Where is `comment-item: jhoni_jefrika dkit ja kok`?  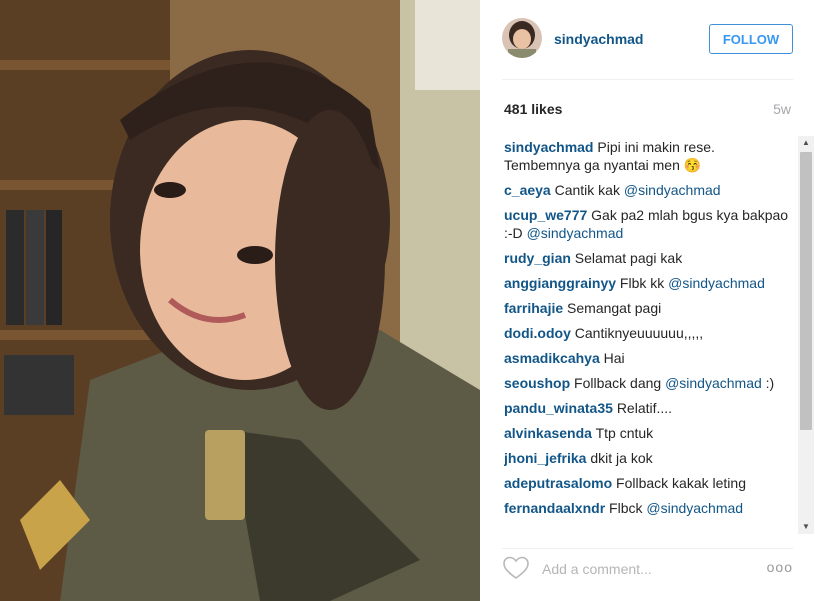
comment-item: jhoni_jefrika dkit ja kok is located at coordinates (648, 458).